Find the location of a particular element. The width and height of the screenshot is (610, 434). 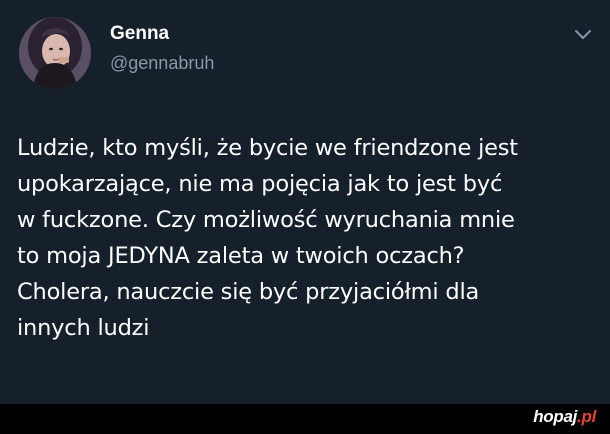

watermark-name: hopaj is located at coordinates (555, 416).